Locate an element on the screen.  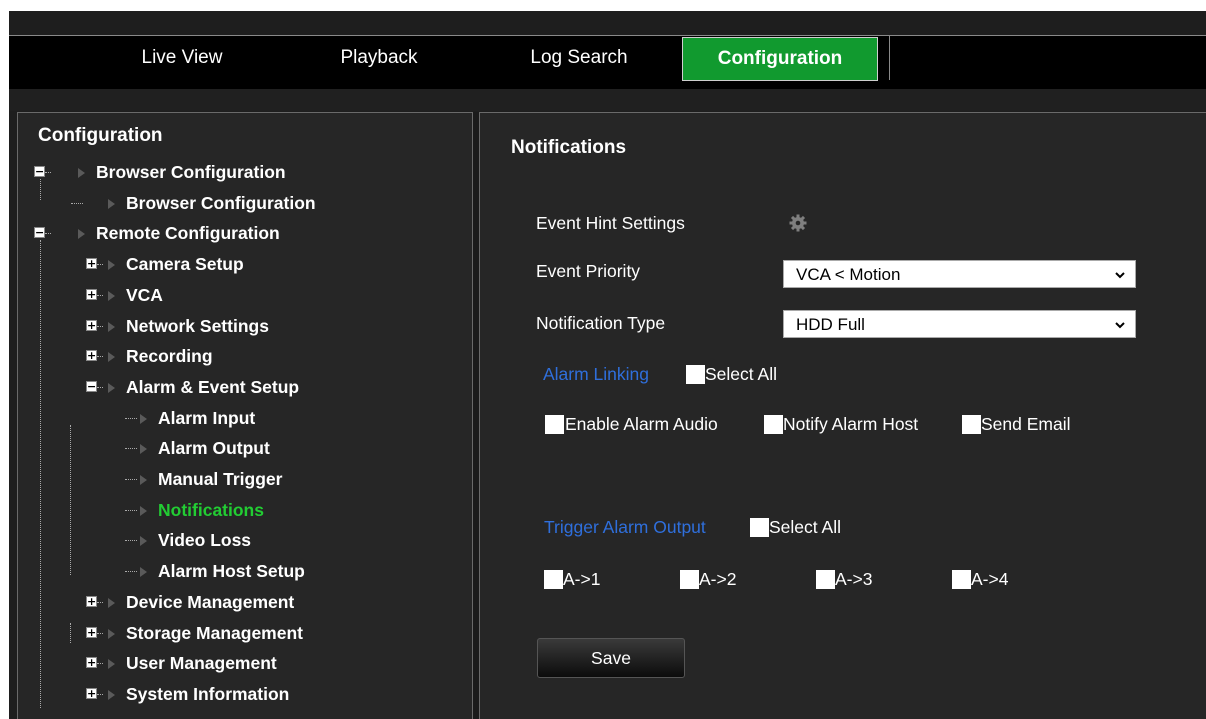
trigger-alarm-output-label: Trigger Alarm Output is located at coordinates (625, 527).